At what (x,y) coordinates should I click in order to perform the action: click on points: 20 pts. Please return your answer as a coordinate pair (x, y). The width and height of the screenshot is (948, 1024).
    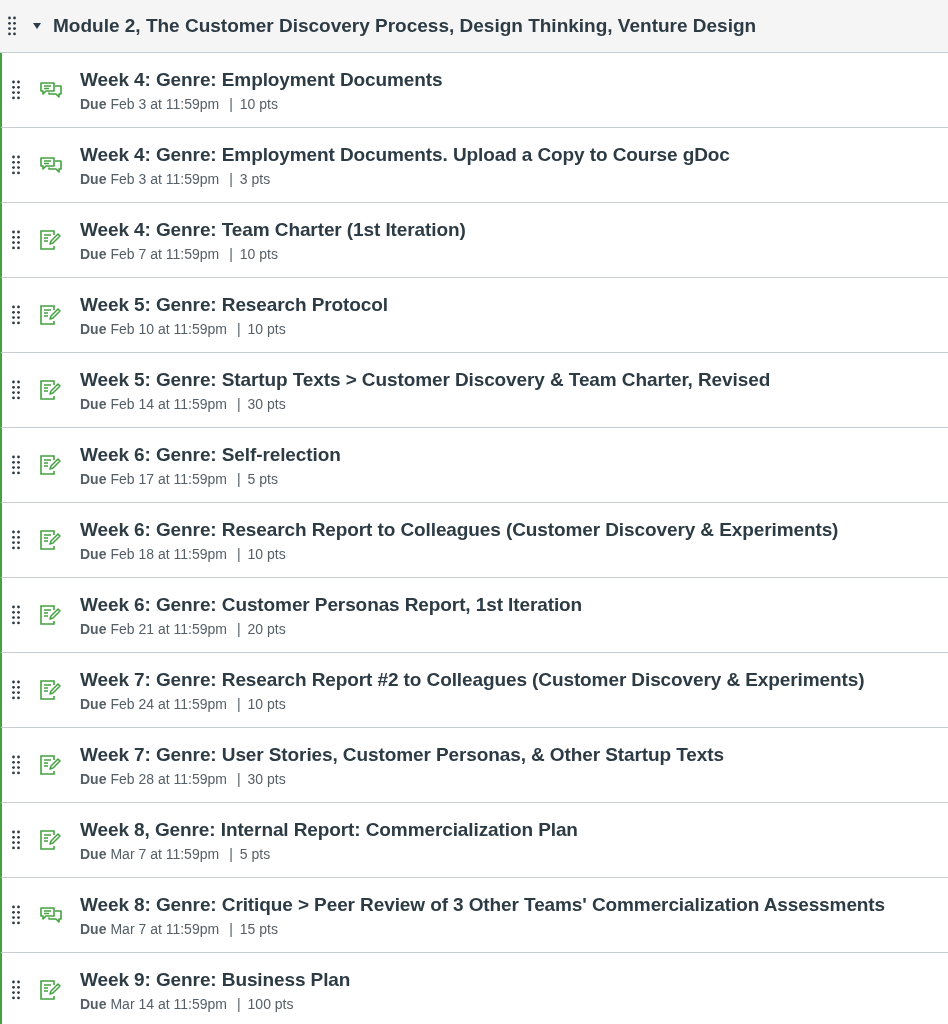
    Looking at the image, I should click on (266, 628).